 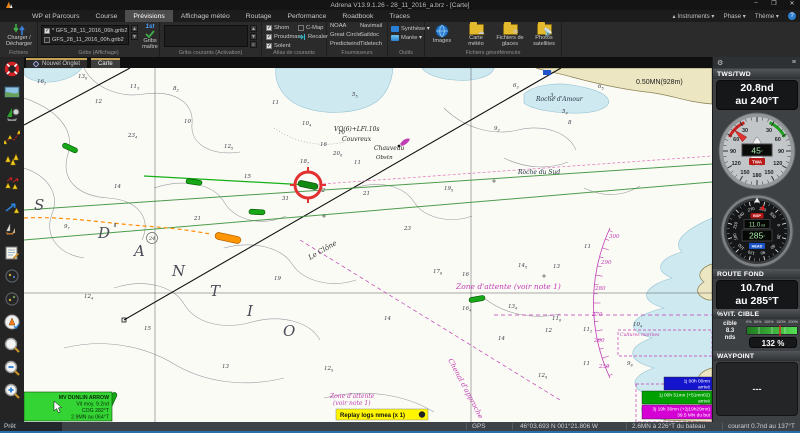 What do you see at coordinates (259, 16) in the screenshot?
I see `menu-tab-routage: Routage` at bounding box center [259, 16].